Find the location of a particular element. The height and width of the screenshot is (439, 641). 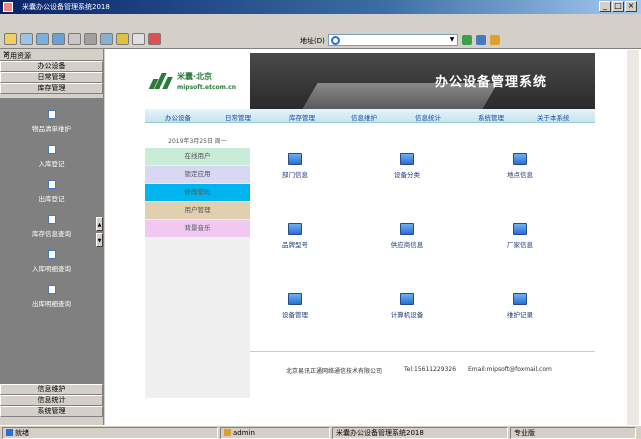

app-icon is located at coordinates (8, 7).